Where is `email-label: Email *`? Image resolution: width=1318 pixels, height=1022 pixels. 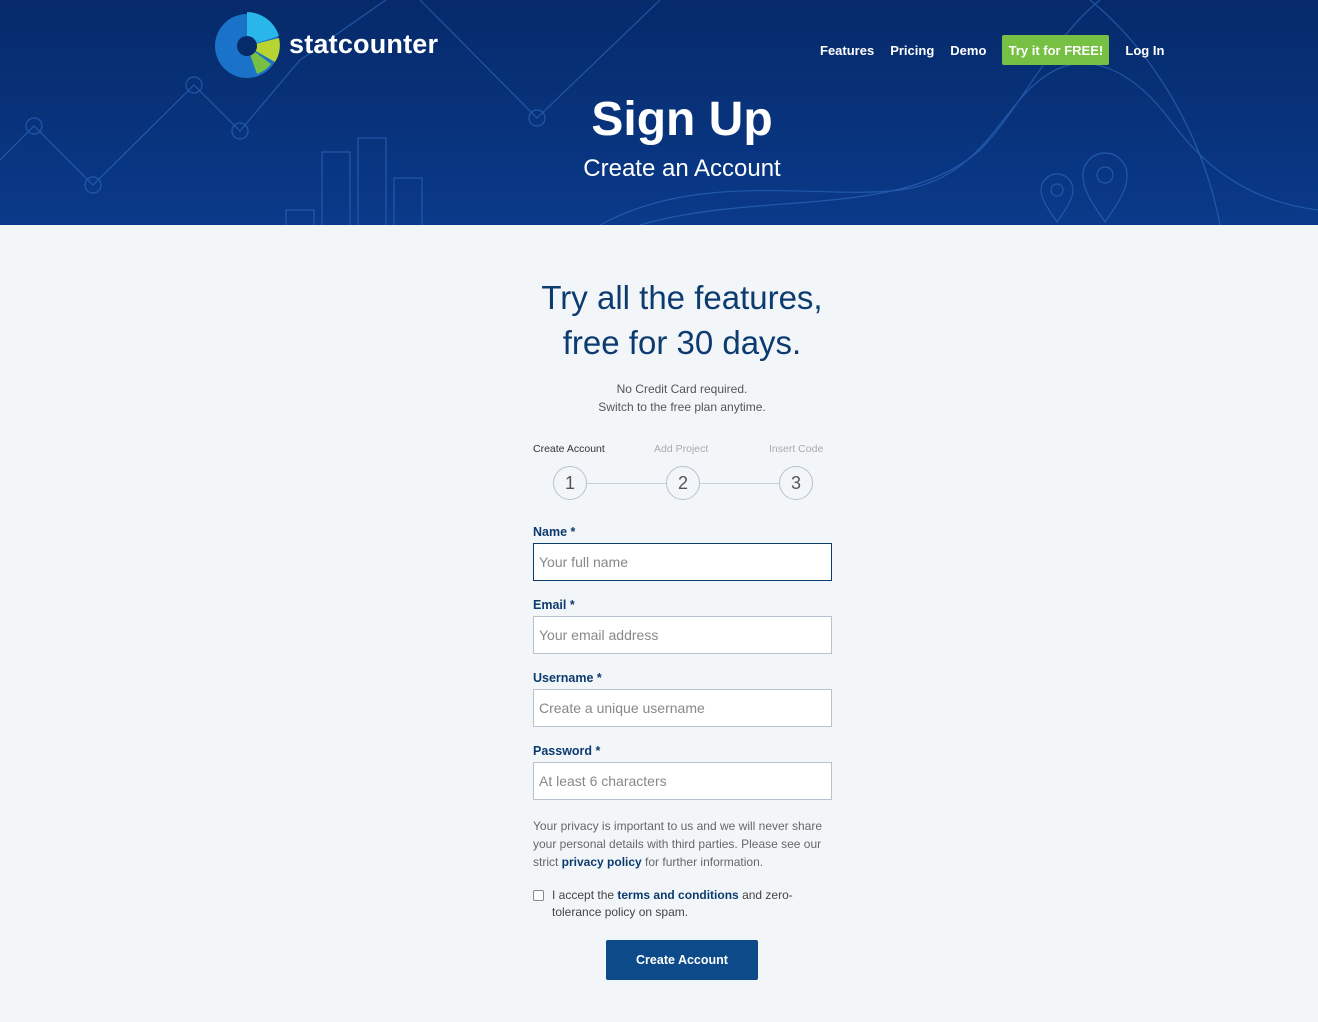
email-label: Email * is located at coordinates (554, 605).